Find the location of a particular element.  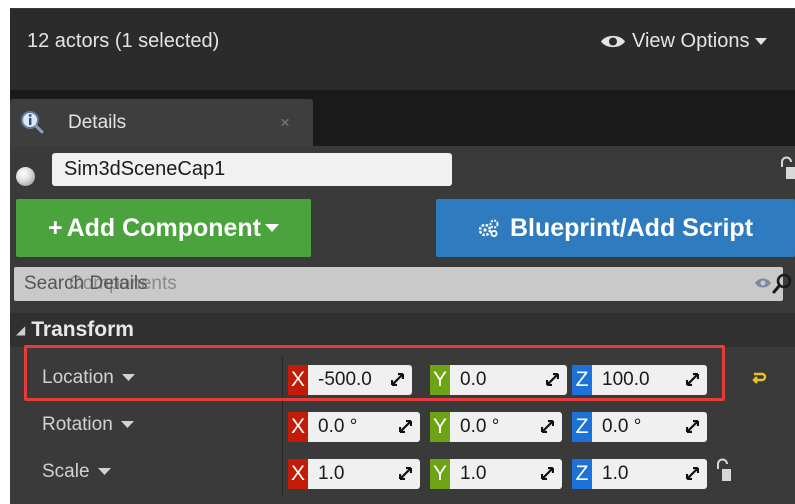

search-details-input: Components Search Details is located at coordinates (398, 284).